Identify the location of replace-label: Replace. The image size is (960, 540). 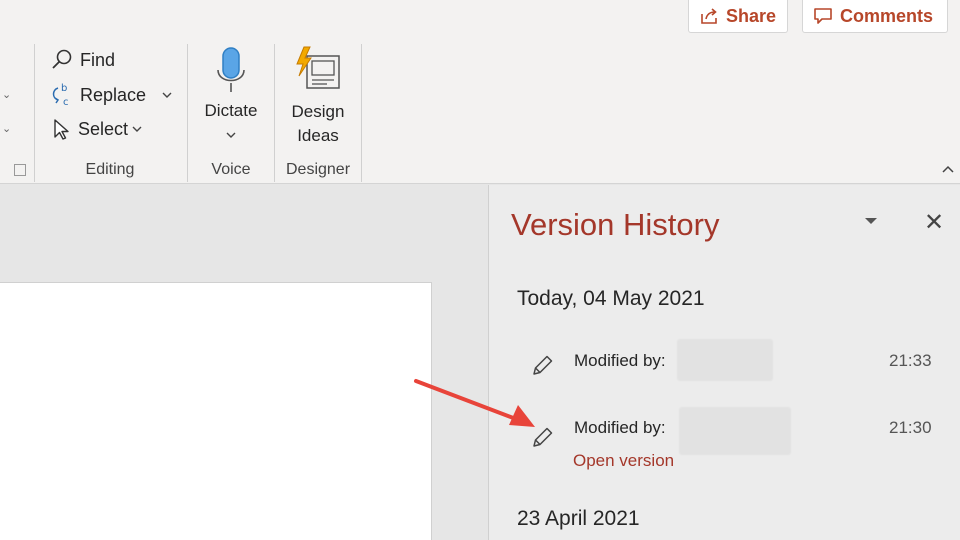
(113, 95).